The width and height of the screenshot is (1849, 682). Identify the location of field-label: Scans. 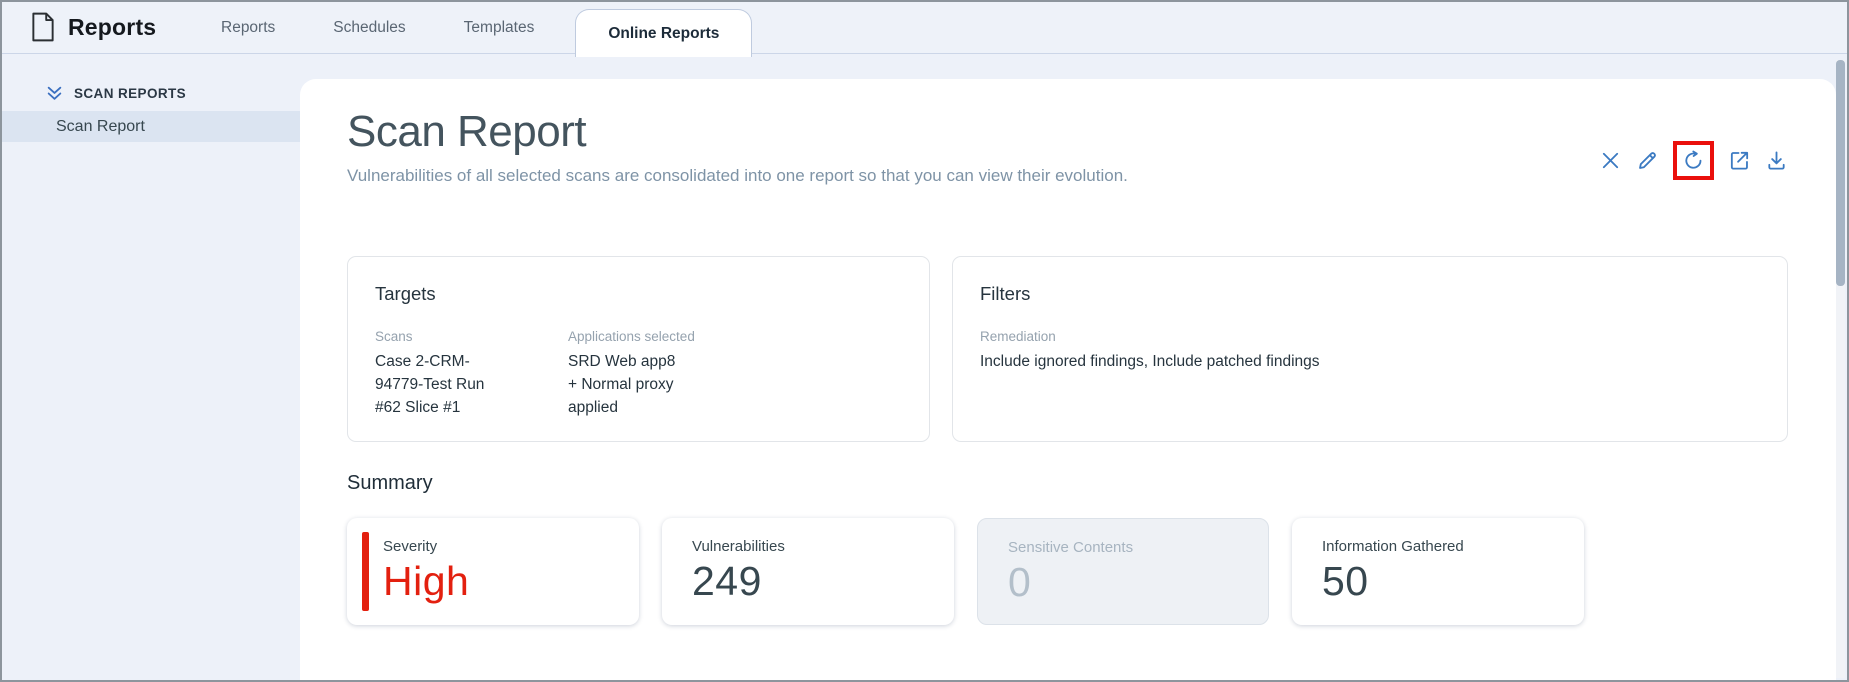
(394, 336).